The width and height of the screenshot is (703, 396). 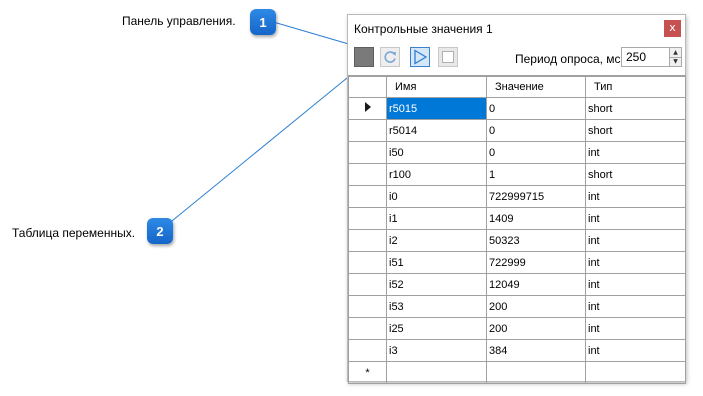 What do you see at coordinates (436, 218) in the screenshot?
I see `name-cell: i1` at bounding box center [436, 218].